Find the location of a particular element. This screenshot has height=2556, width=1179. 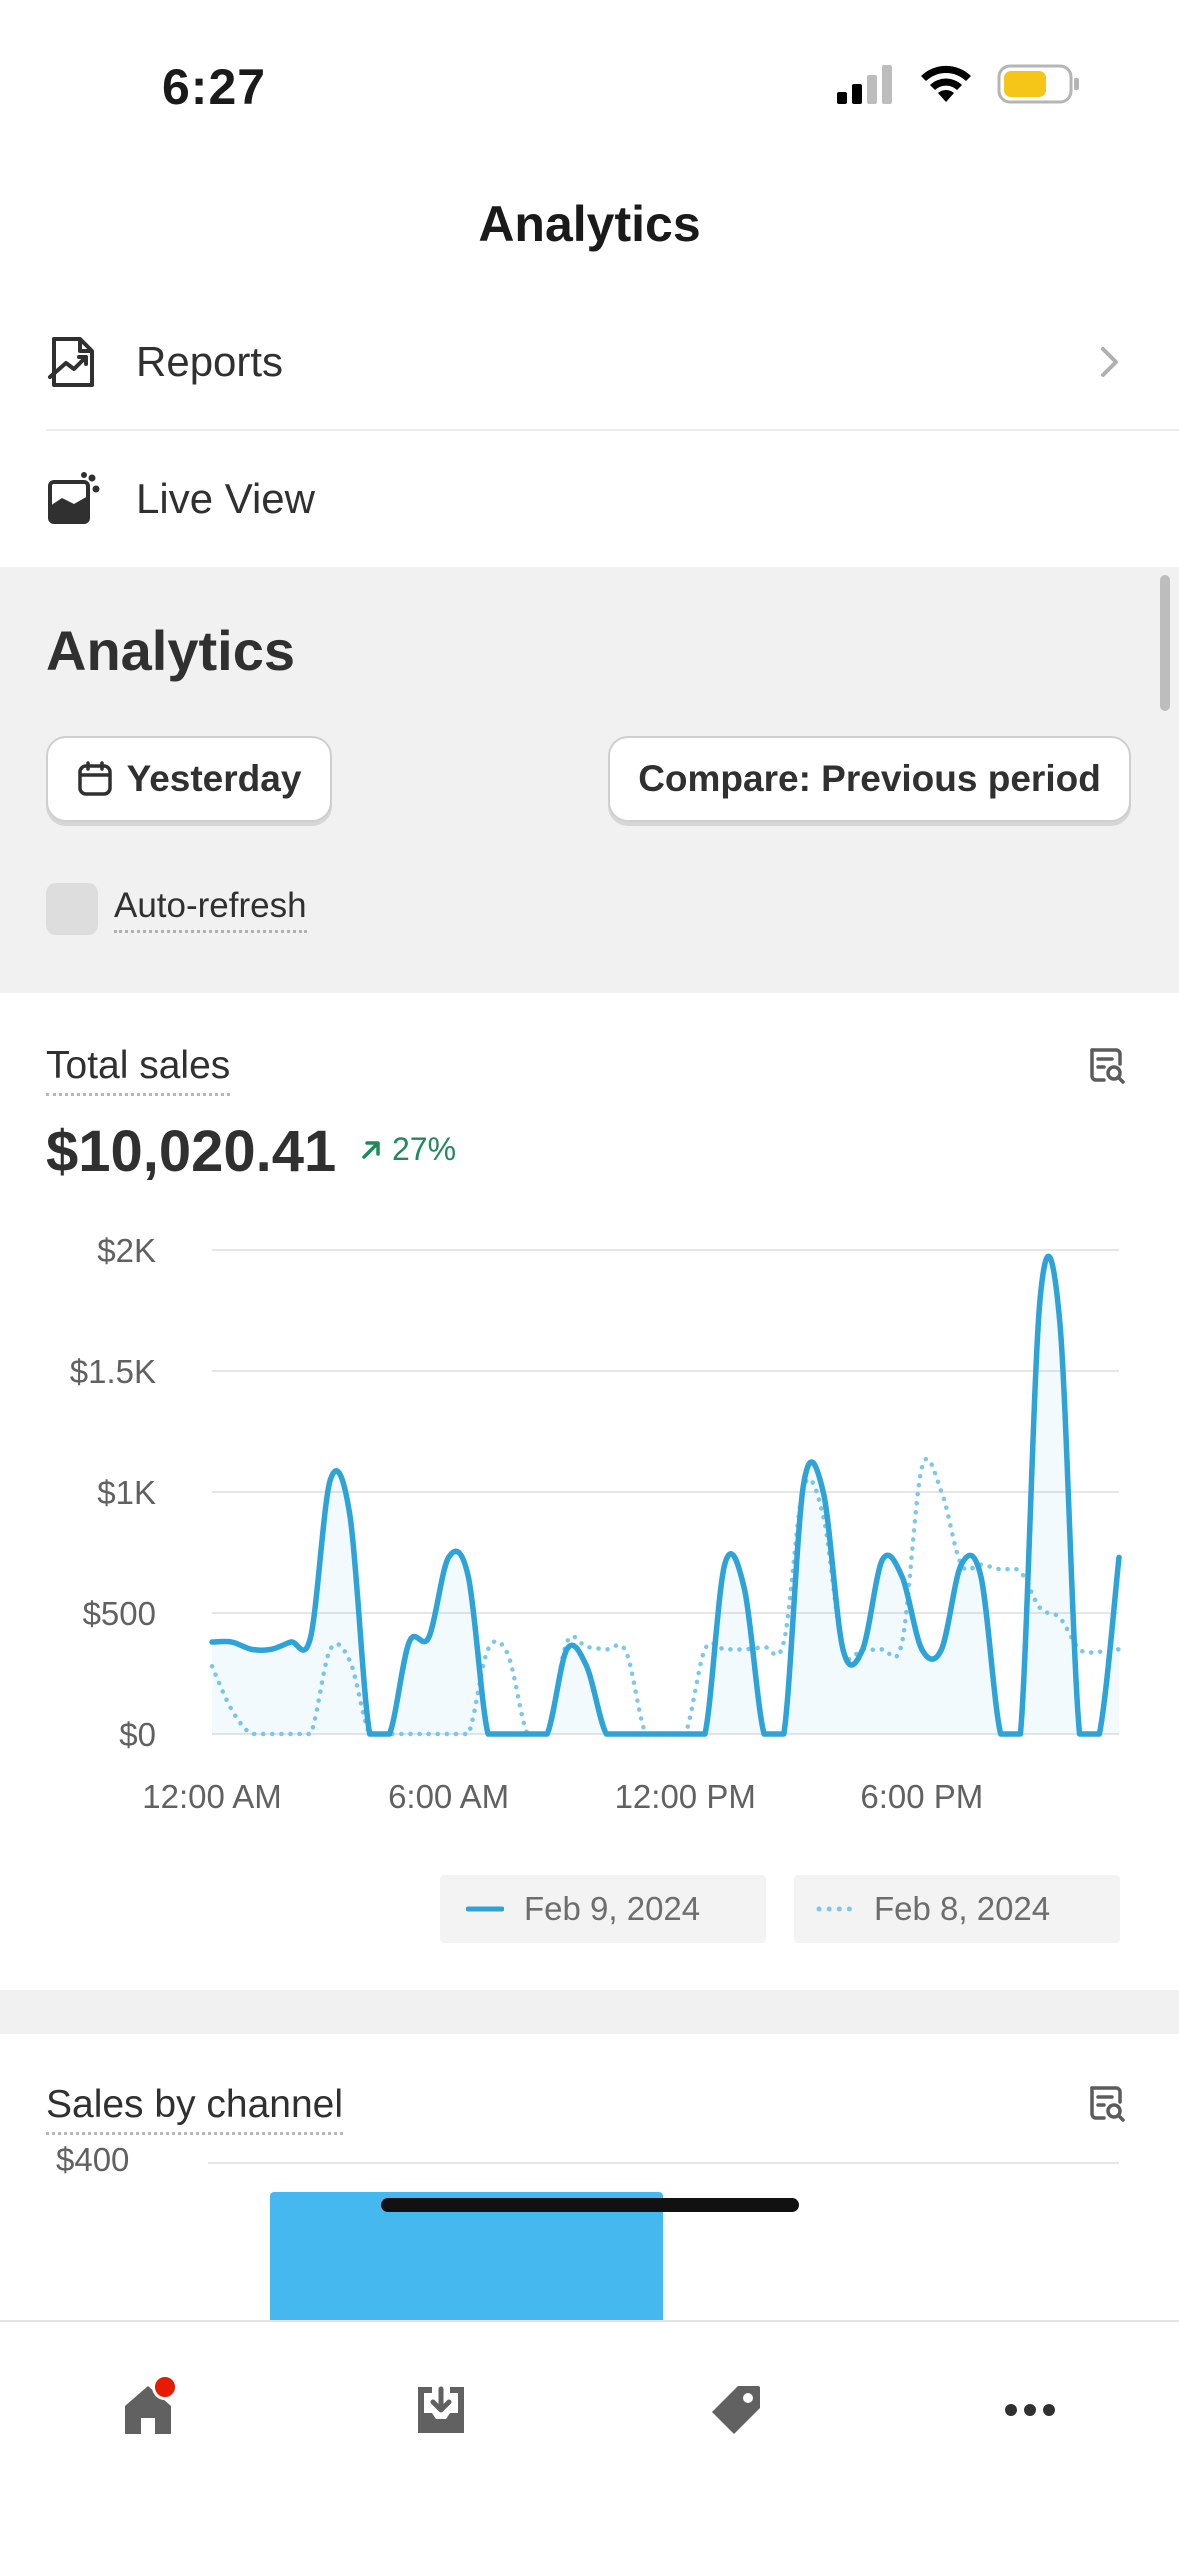

more-horizontal-icon is located at coordinates (1030, 2410).